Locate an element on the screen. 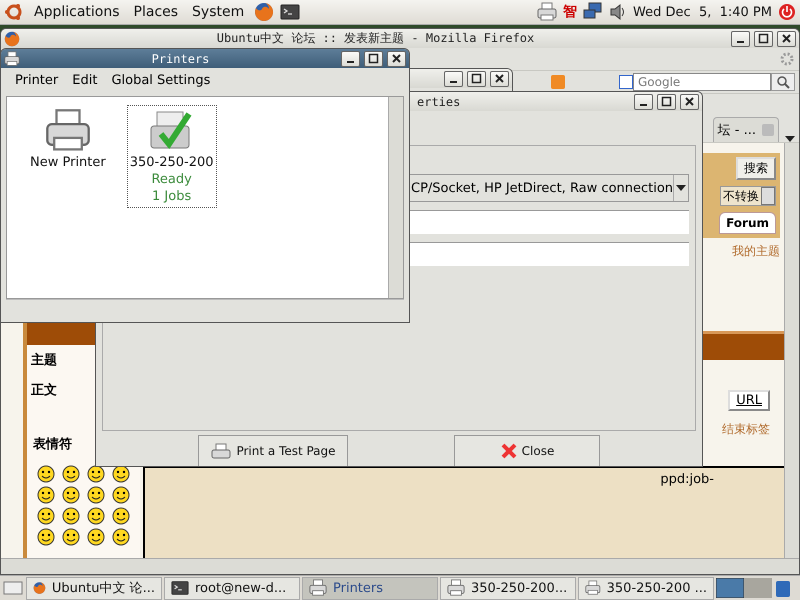 The image size is (800, 600). search-button: 搜索 is located at coordinates (756, 168).